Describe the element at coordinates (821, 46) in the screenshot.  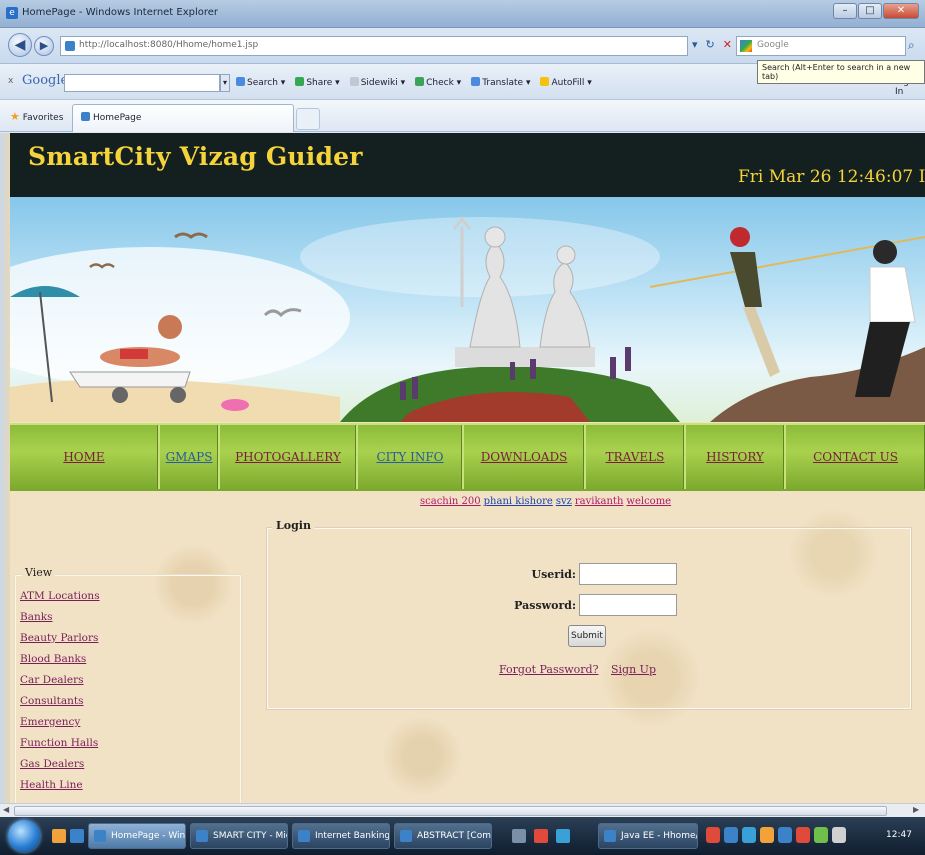
I see `search-input: Google` at that location.